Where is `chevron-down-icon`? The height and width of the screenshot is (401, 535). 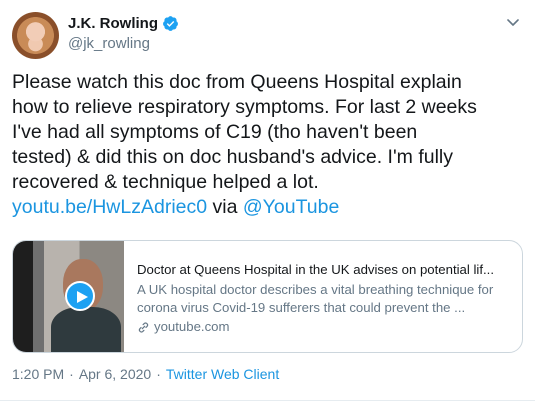
chevron-down-icon is located at coordinates (513, 22).